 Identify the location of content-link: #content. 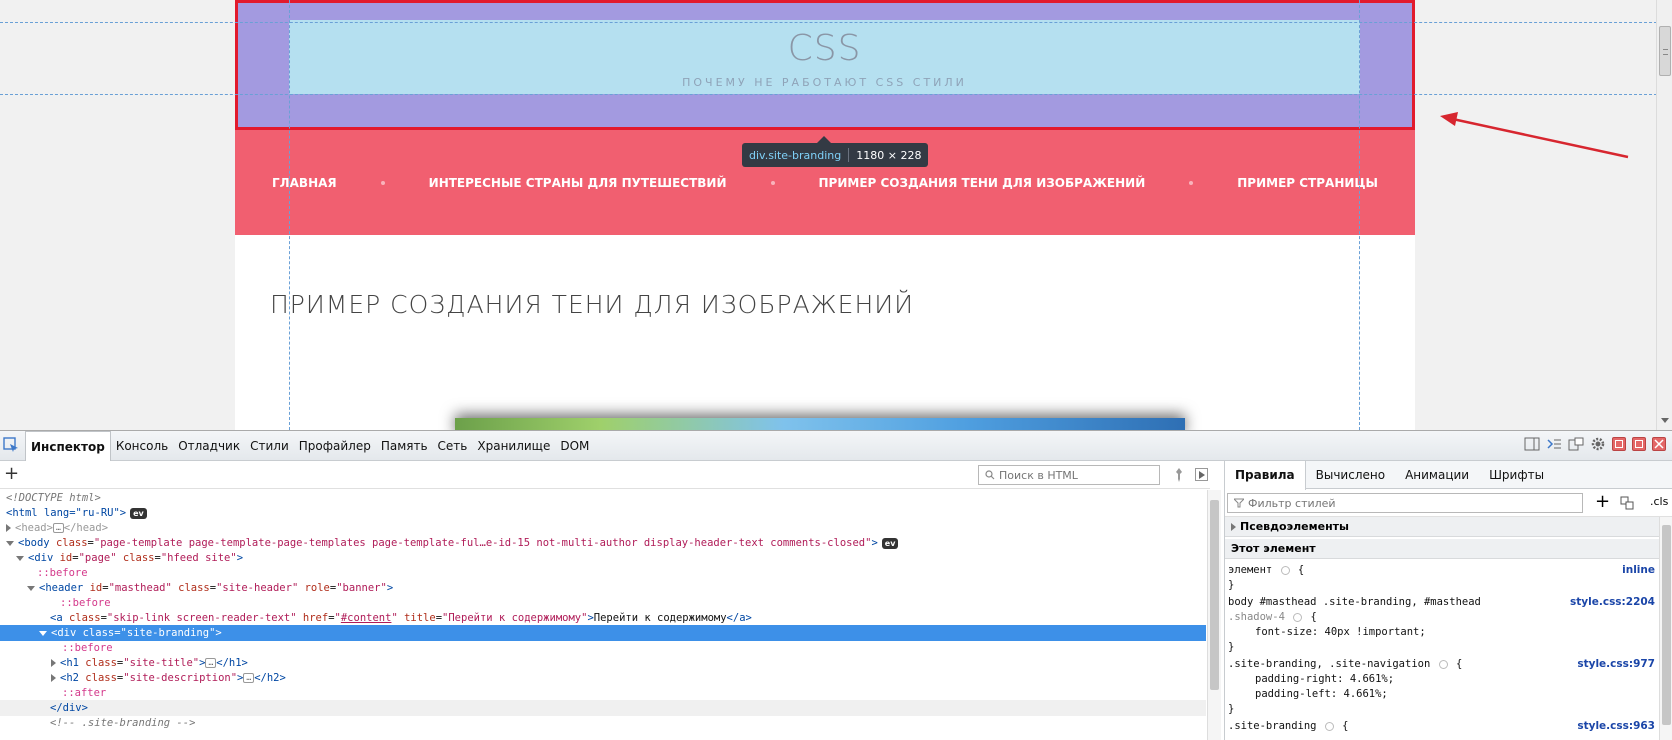
(366, 618).